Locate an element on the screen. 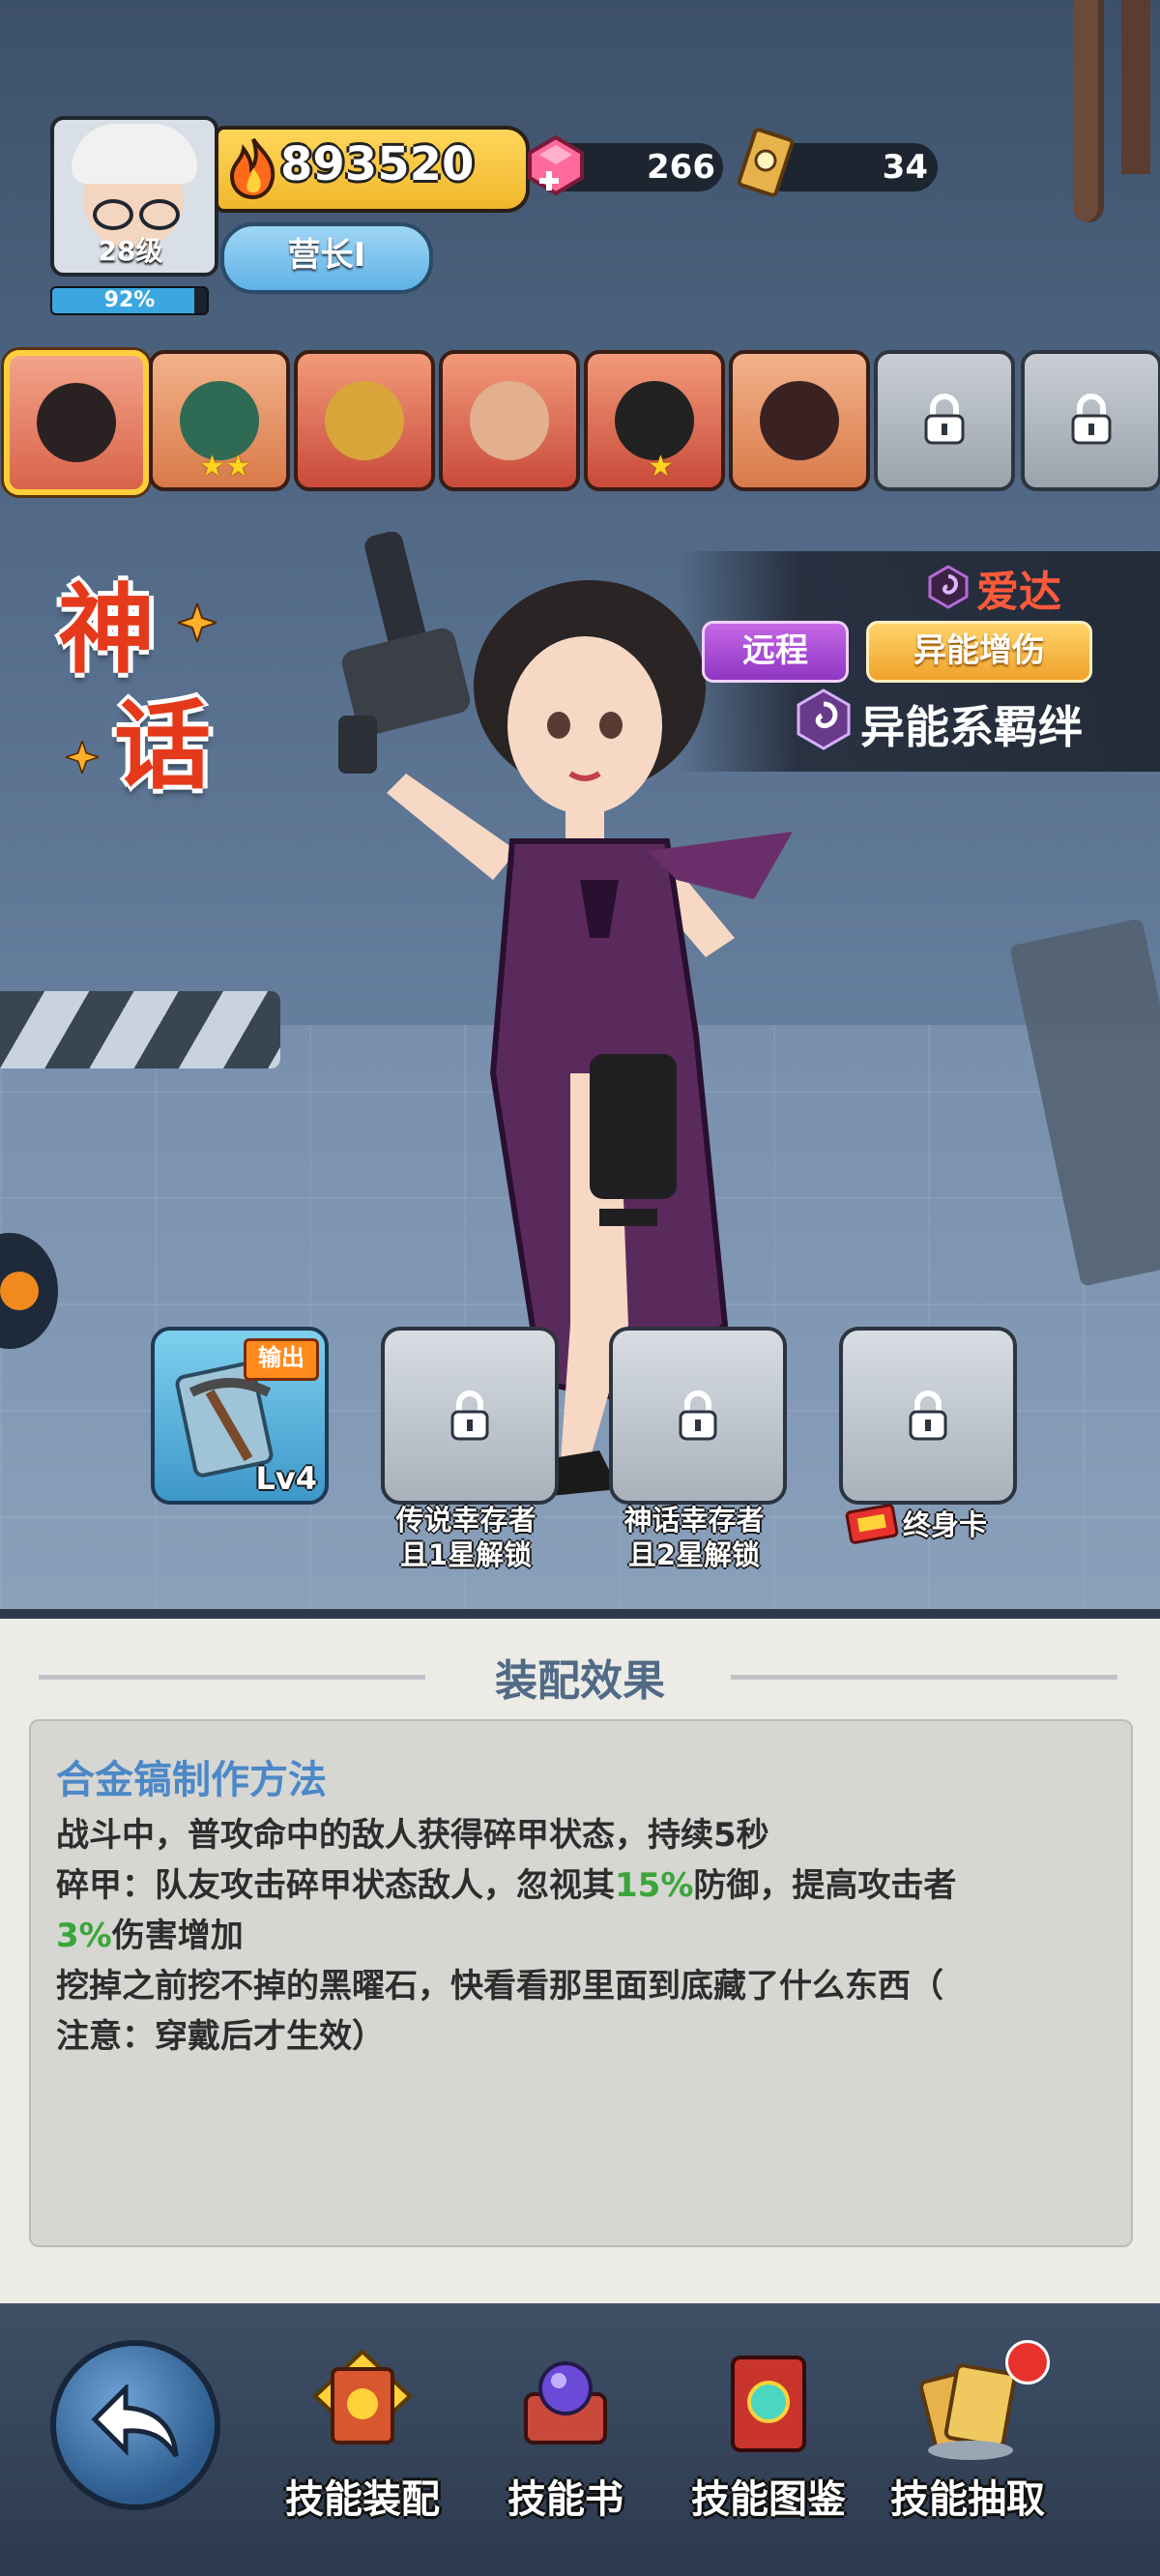  exp-bar: 92% is located at coordinates (130, 300).